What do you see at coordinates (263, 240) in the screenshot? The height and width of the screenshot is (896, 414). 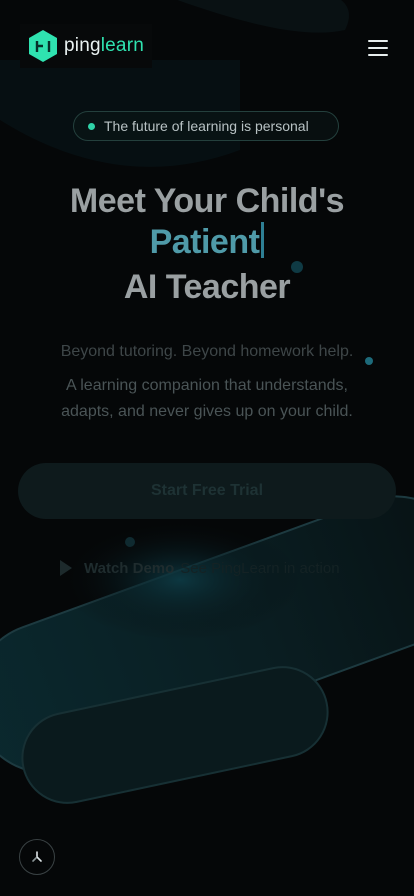 I see `typing-cursor-icon` at bounding box center [263, 240].